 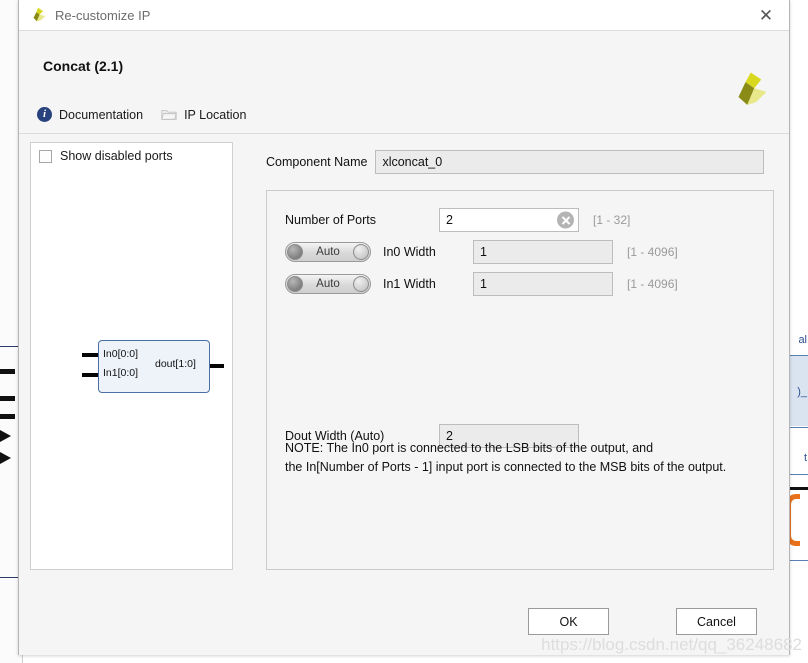 What do you see at coordinates (169, 115) in the screenshot?
I see `folder-icon` at bounding box center [169, 115].